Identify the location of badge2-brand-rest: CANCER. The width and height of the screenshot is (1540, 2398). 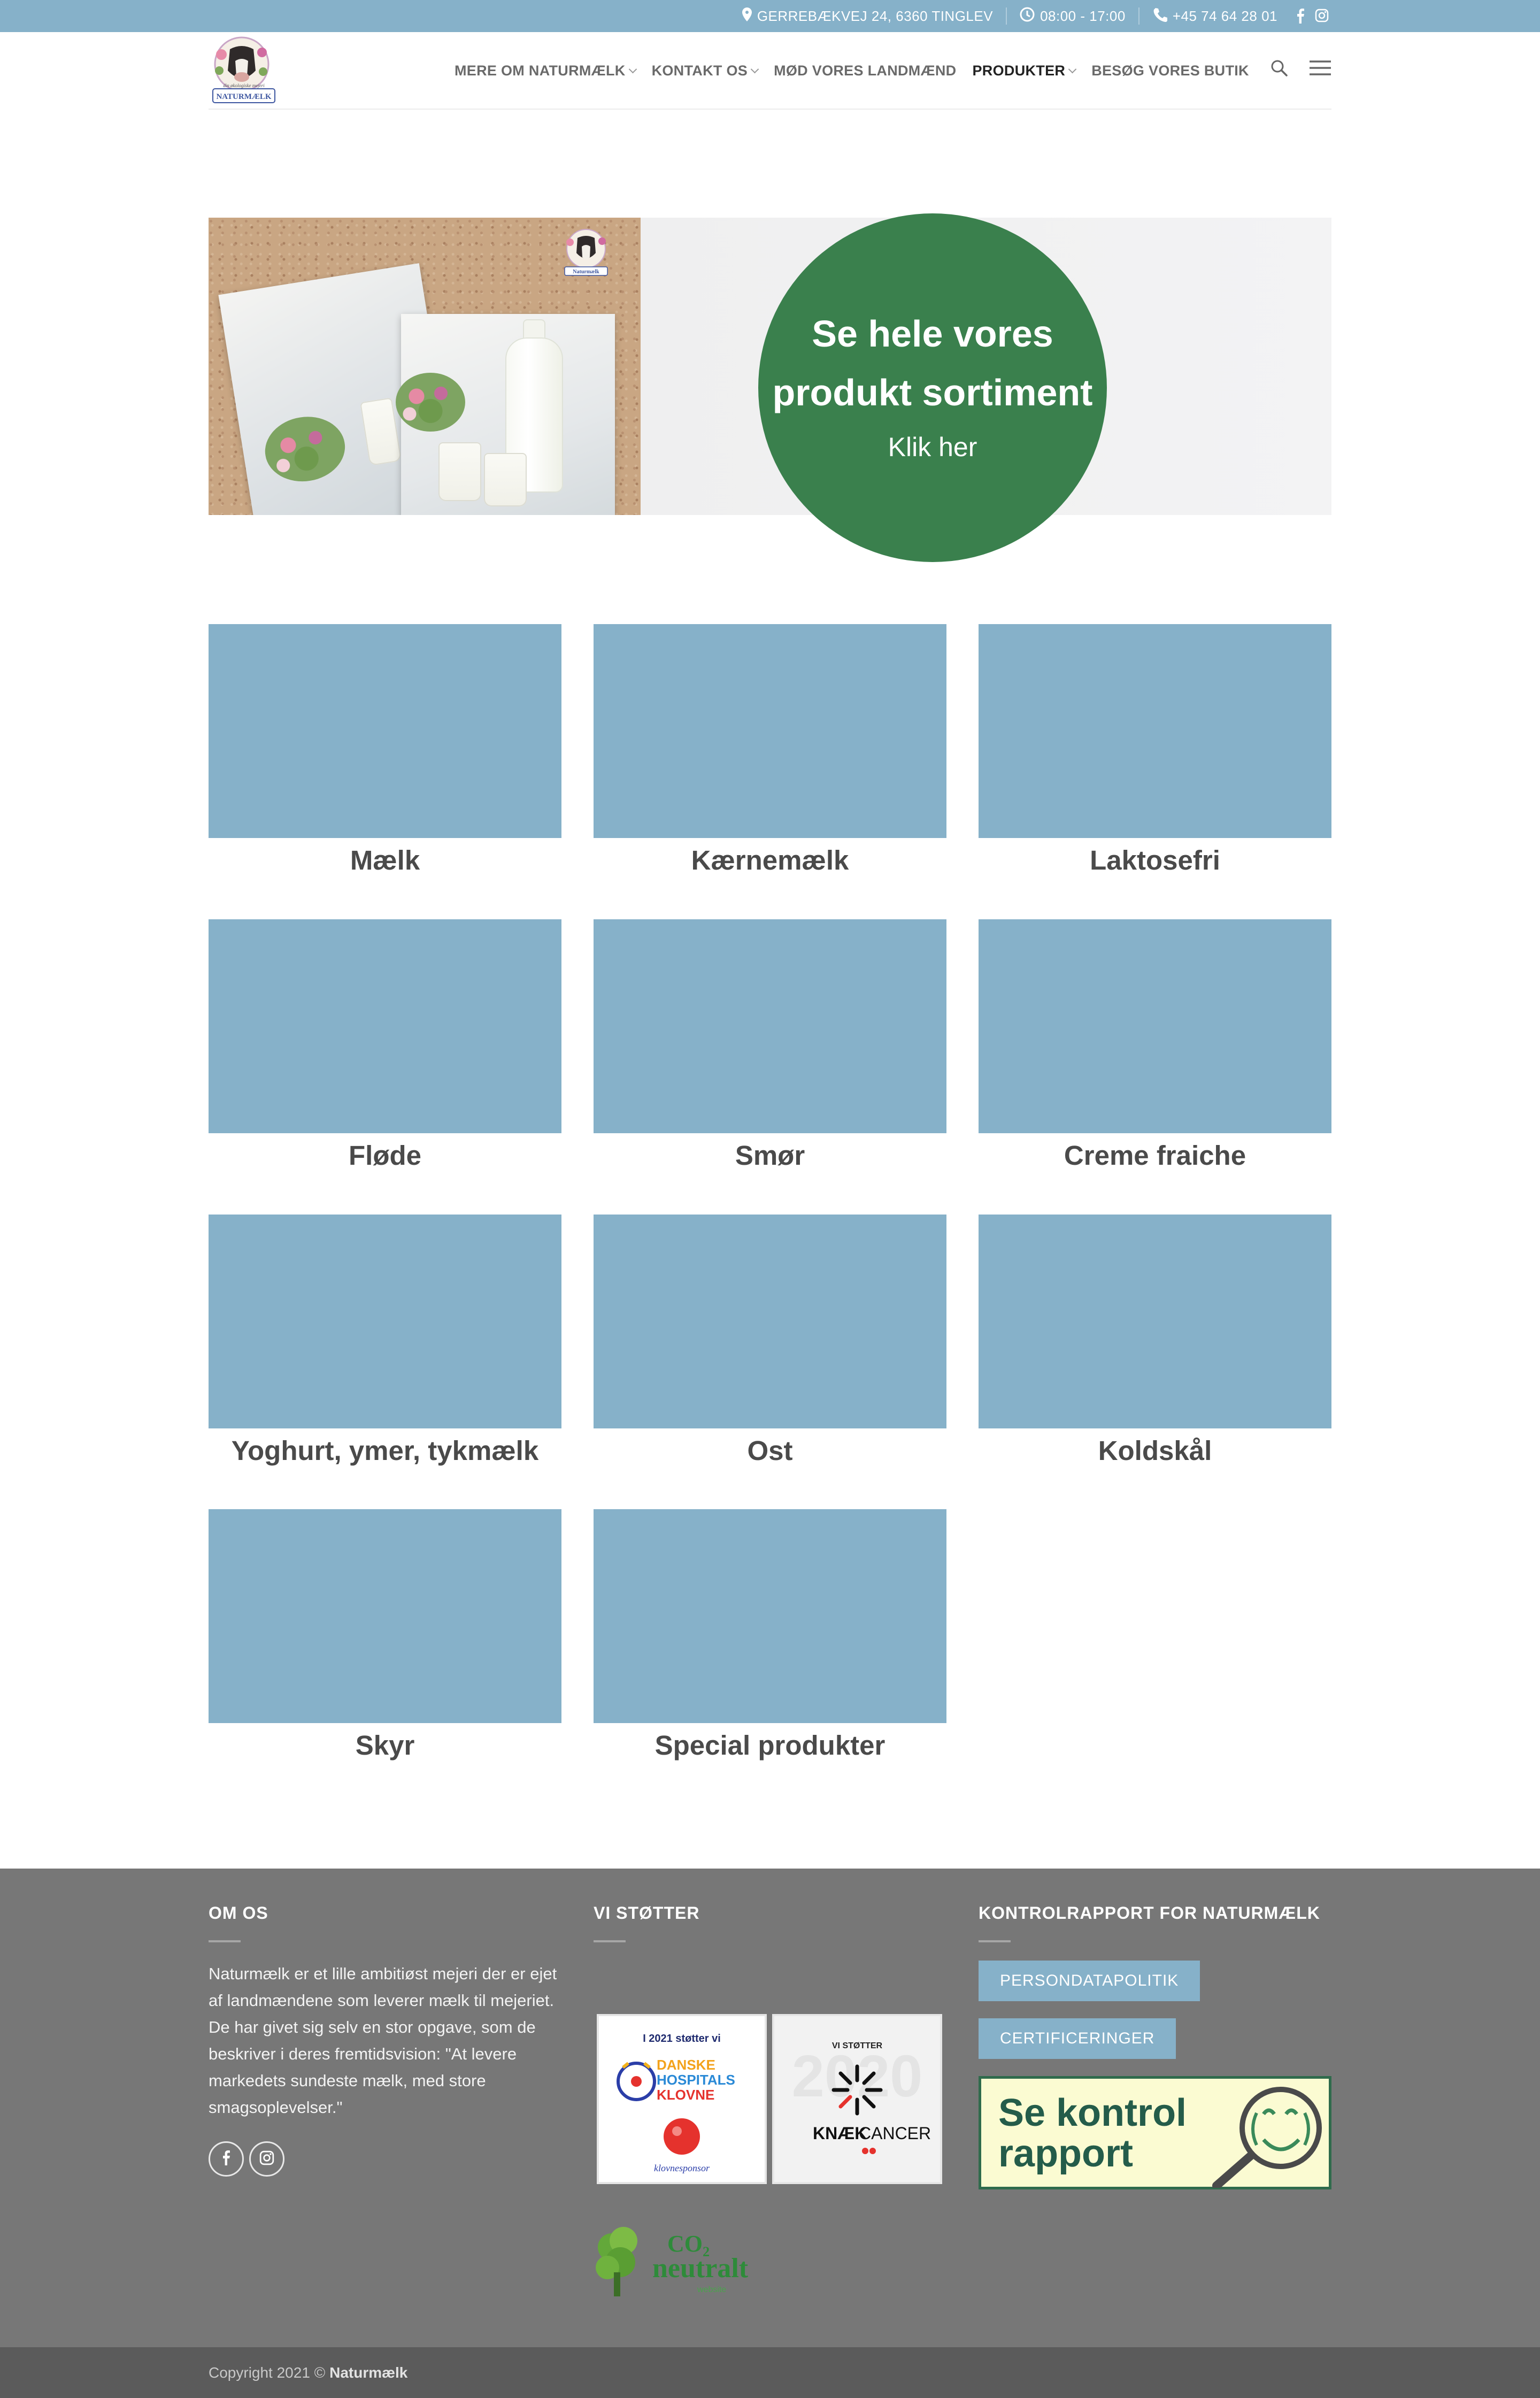
(895, 2133).